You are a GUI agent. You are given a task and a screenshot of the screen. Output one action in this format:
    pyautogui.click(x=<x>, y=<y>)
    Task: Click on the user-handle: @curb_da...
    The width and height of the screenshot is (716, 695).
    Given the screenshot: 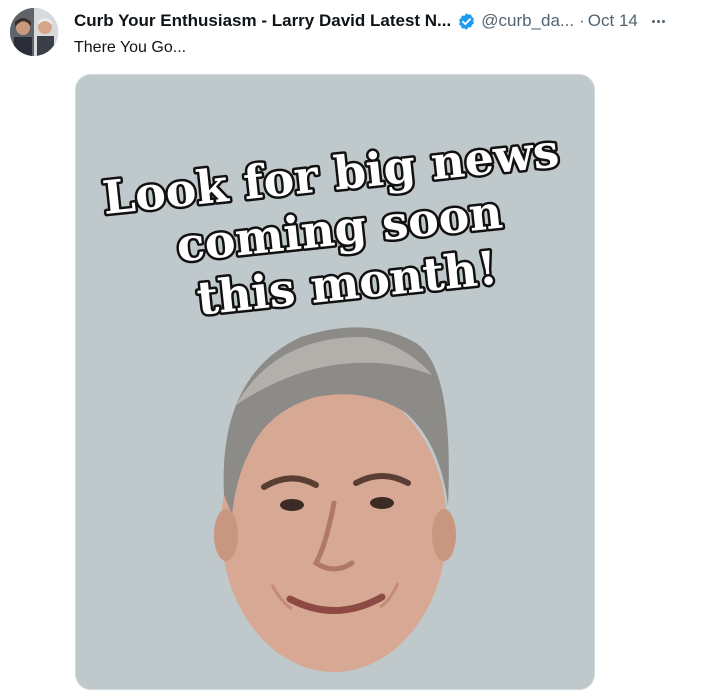 What is the action you would take?
    pyautogui.click(x=527, y=21)
    